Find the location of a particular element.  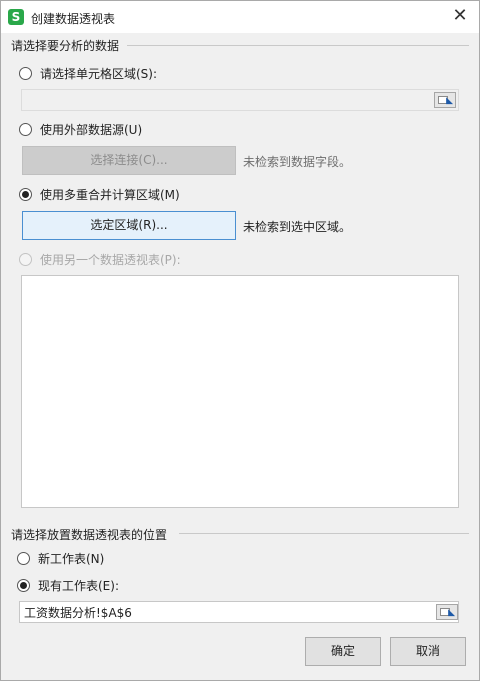

radio-label: 使用多重合并计算区域(M) is located at coordinates (110, 194).